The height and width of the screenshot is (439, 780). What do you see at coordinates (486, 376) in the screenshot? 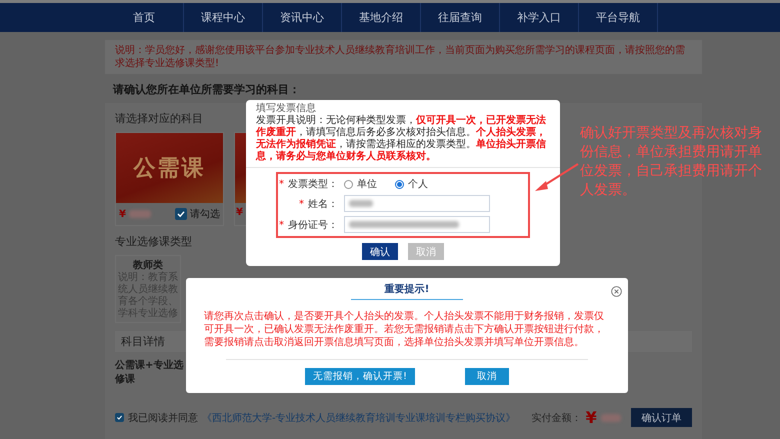
I see `cancel-button: 取消` at bounding box center [486, 376].